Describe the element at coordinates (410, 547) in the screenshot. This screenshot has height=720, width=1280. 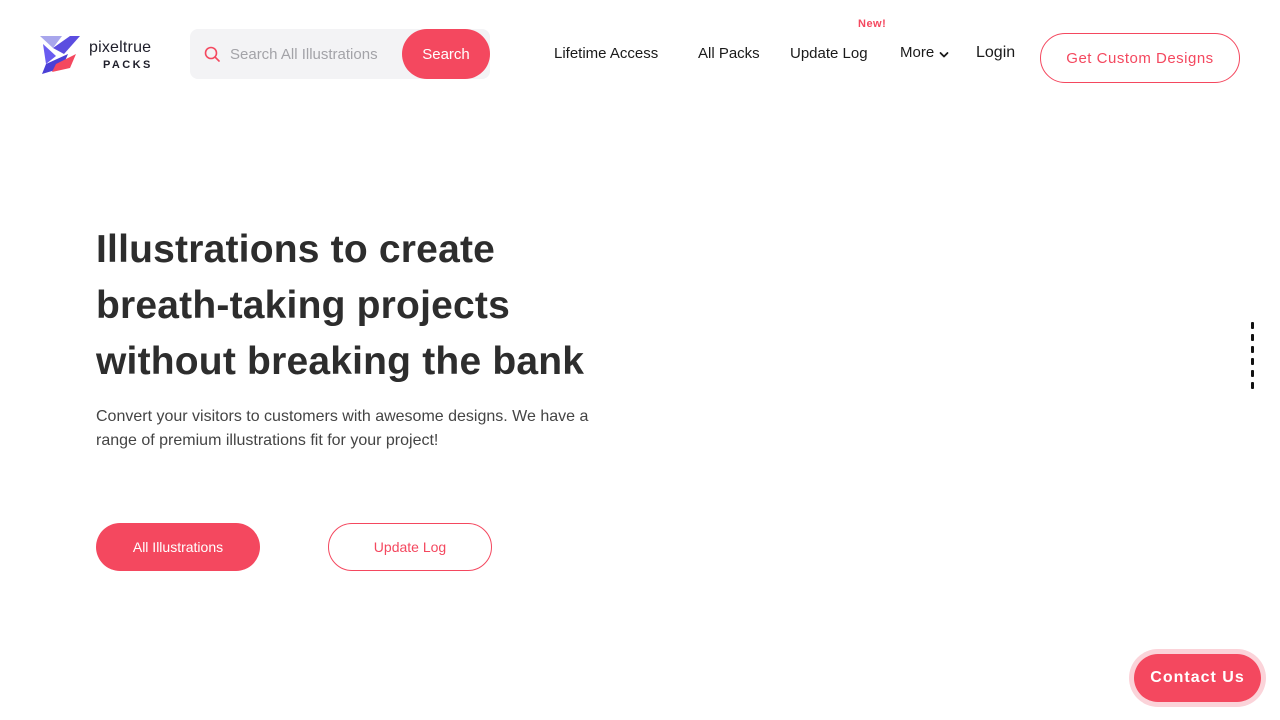
I see `update-log-button: Update Log` at that location.